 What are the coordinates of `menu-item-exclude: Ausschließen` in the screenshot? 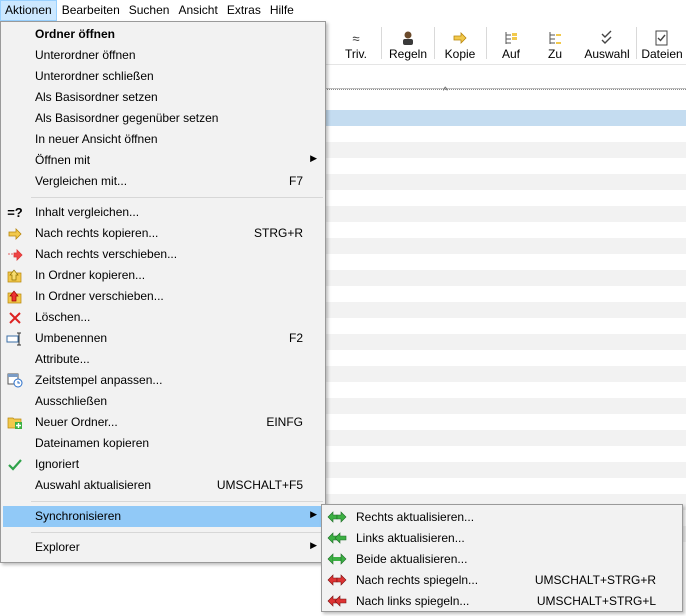 It's located at (163, 401).